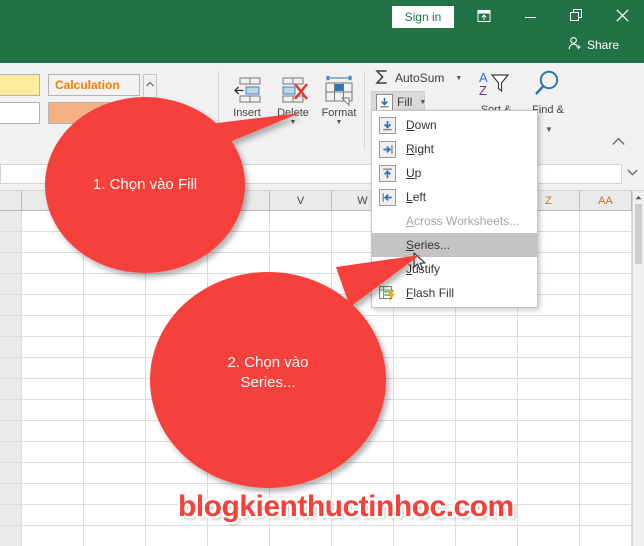 This screenshot has height=546, width=644. I want to click on styles-scroll-up-icon, so click(150, 84).